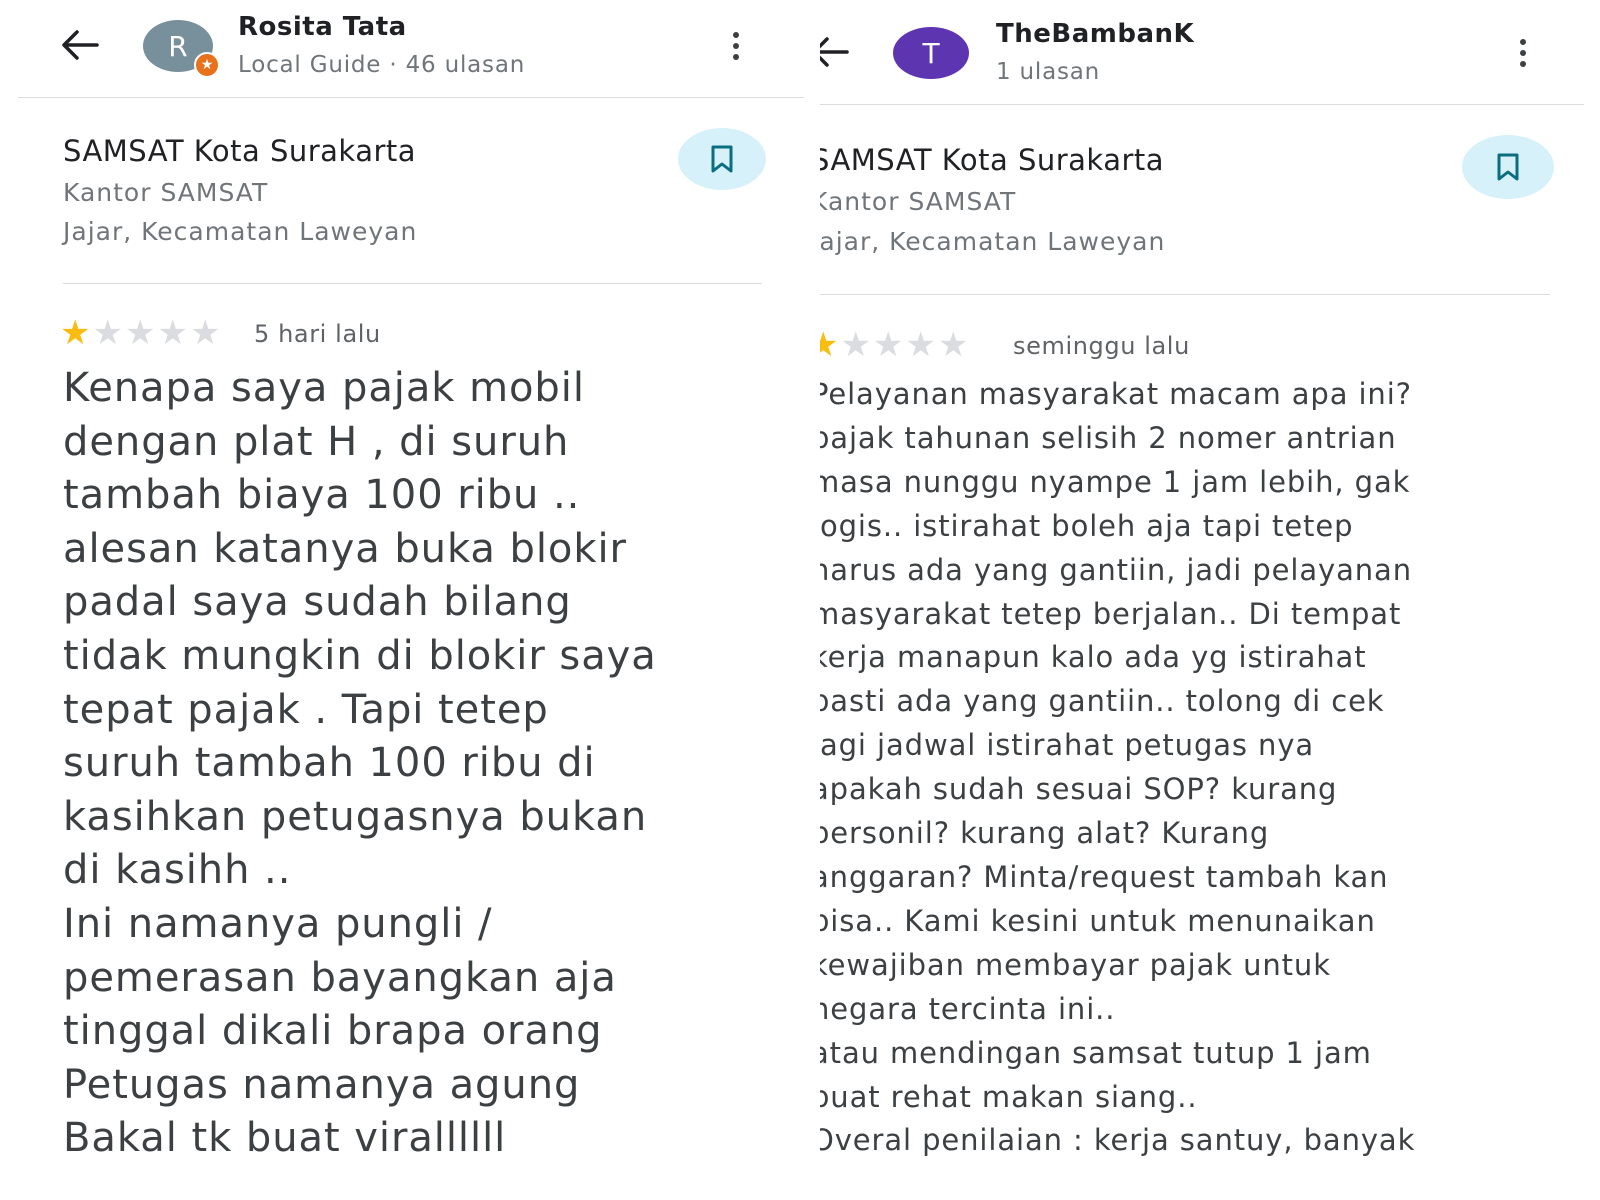  I want to click on review-date: seminggu lalu, so click(1101, 346).